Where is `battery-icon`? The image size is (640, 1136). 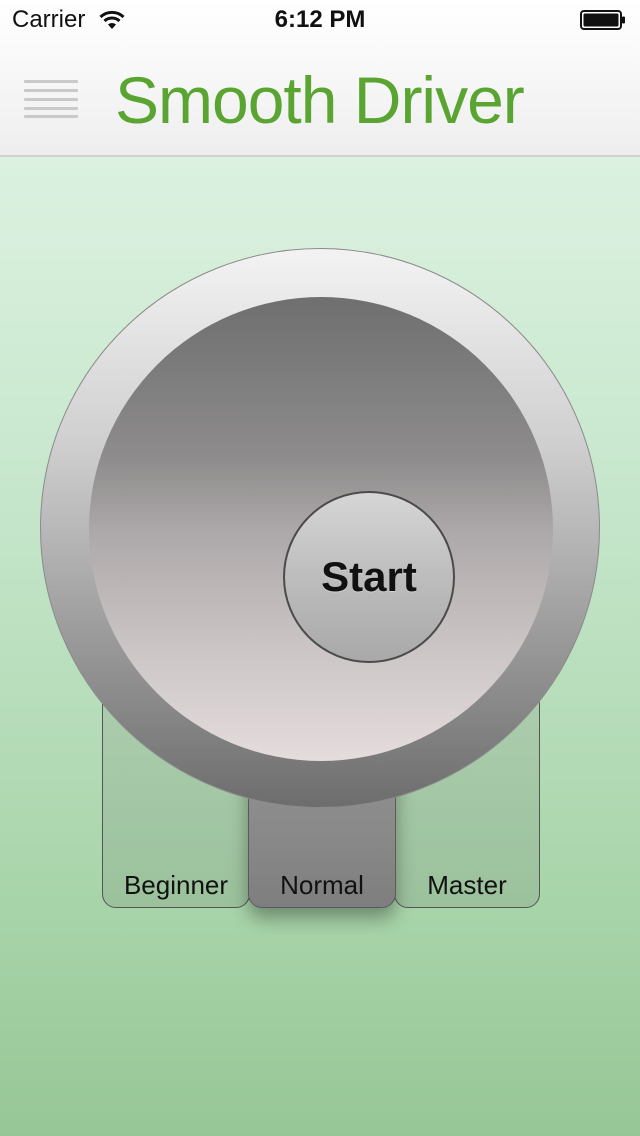
battery-icon is located at coordinates (602, 20).